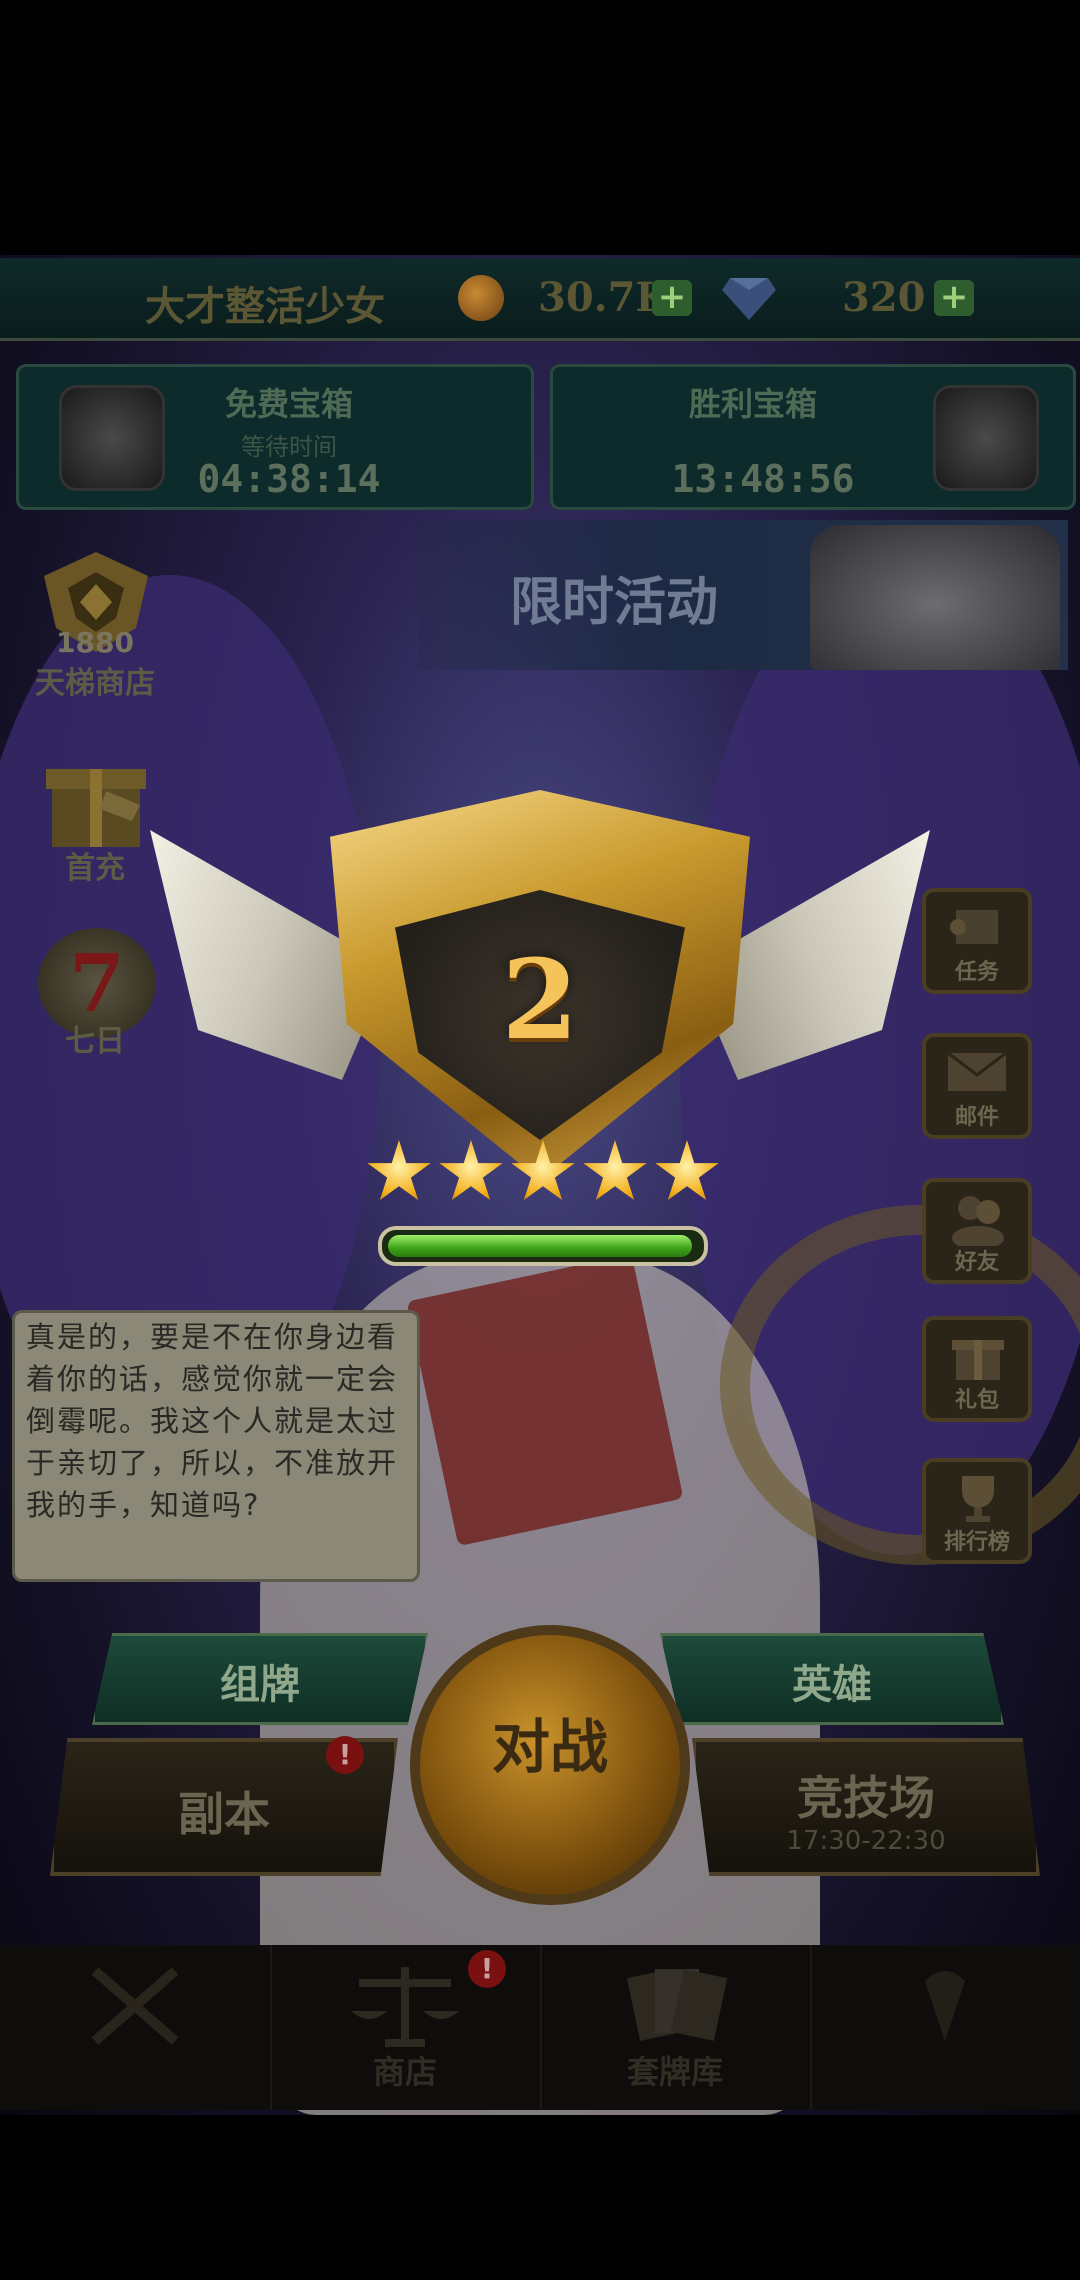 Image resolution: width=1080 pixels, height=2280 pixels. What do you see at coordinates (976, 972) in the screenshot?
I see `tasks-label: 任务` at bounding box center [976, 972].